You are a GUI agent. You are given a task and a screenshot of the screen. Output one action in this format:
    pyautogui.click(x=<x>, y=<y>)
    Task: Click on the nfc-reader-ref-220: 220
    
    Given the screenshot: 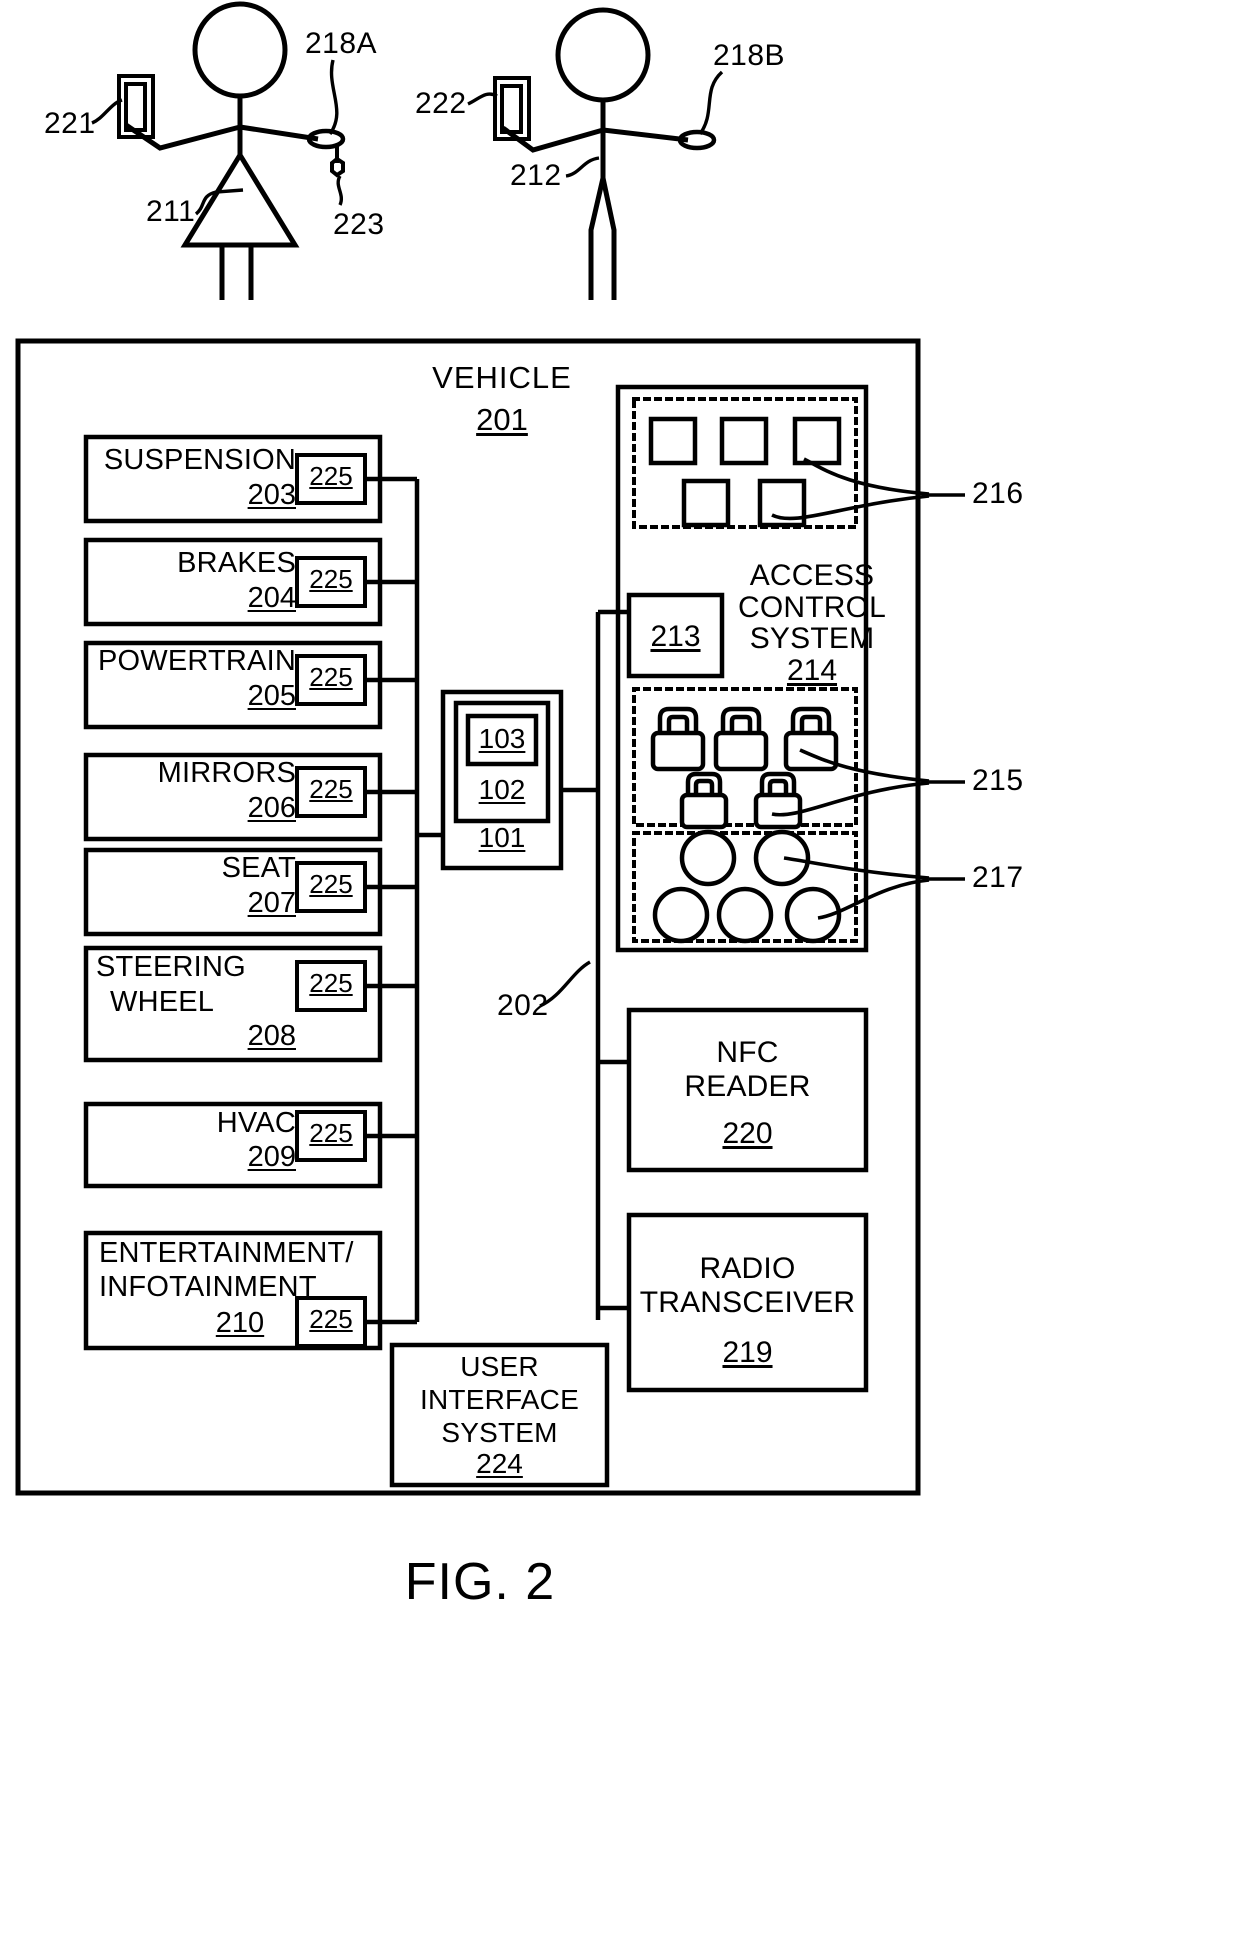 What is the action you would take?
    pyautogui.click(x=747, y=1133)
    